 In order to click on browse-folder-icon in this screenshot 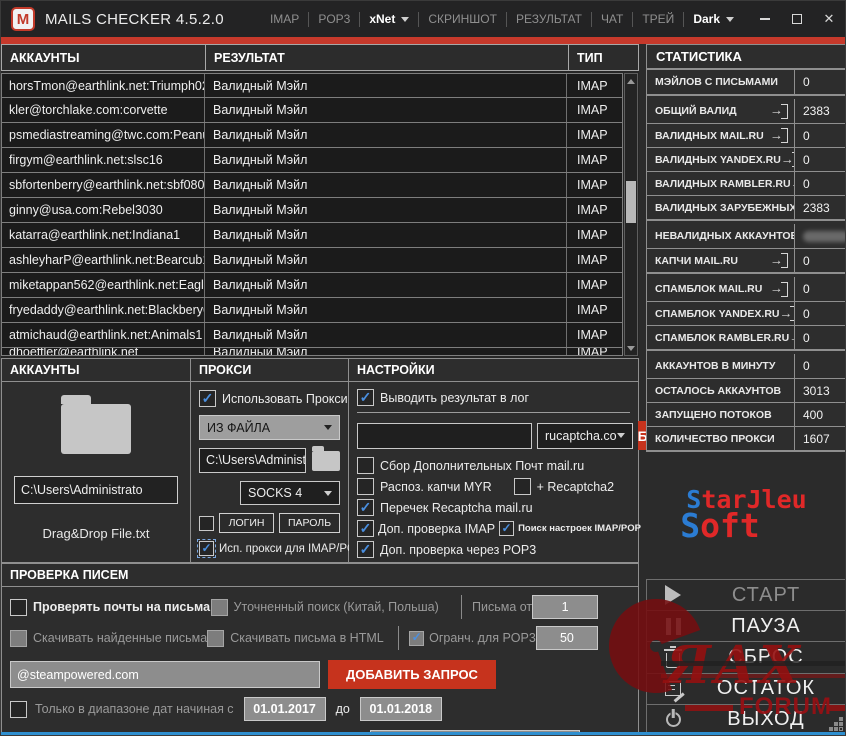, I will do `click(326, 458)`.